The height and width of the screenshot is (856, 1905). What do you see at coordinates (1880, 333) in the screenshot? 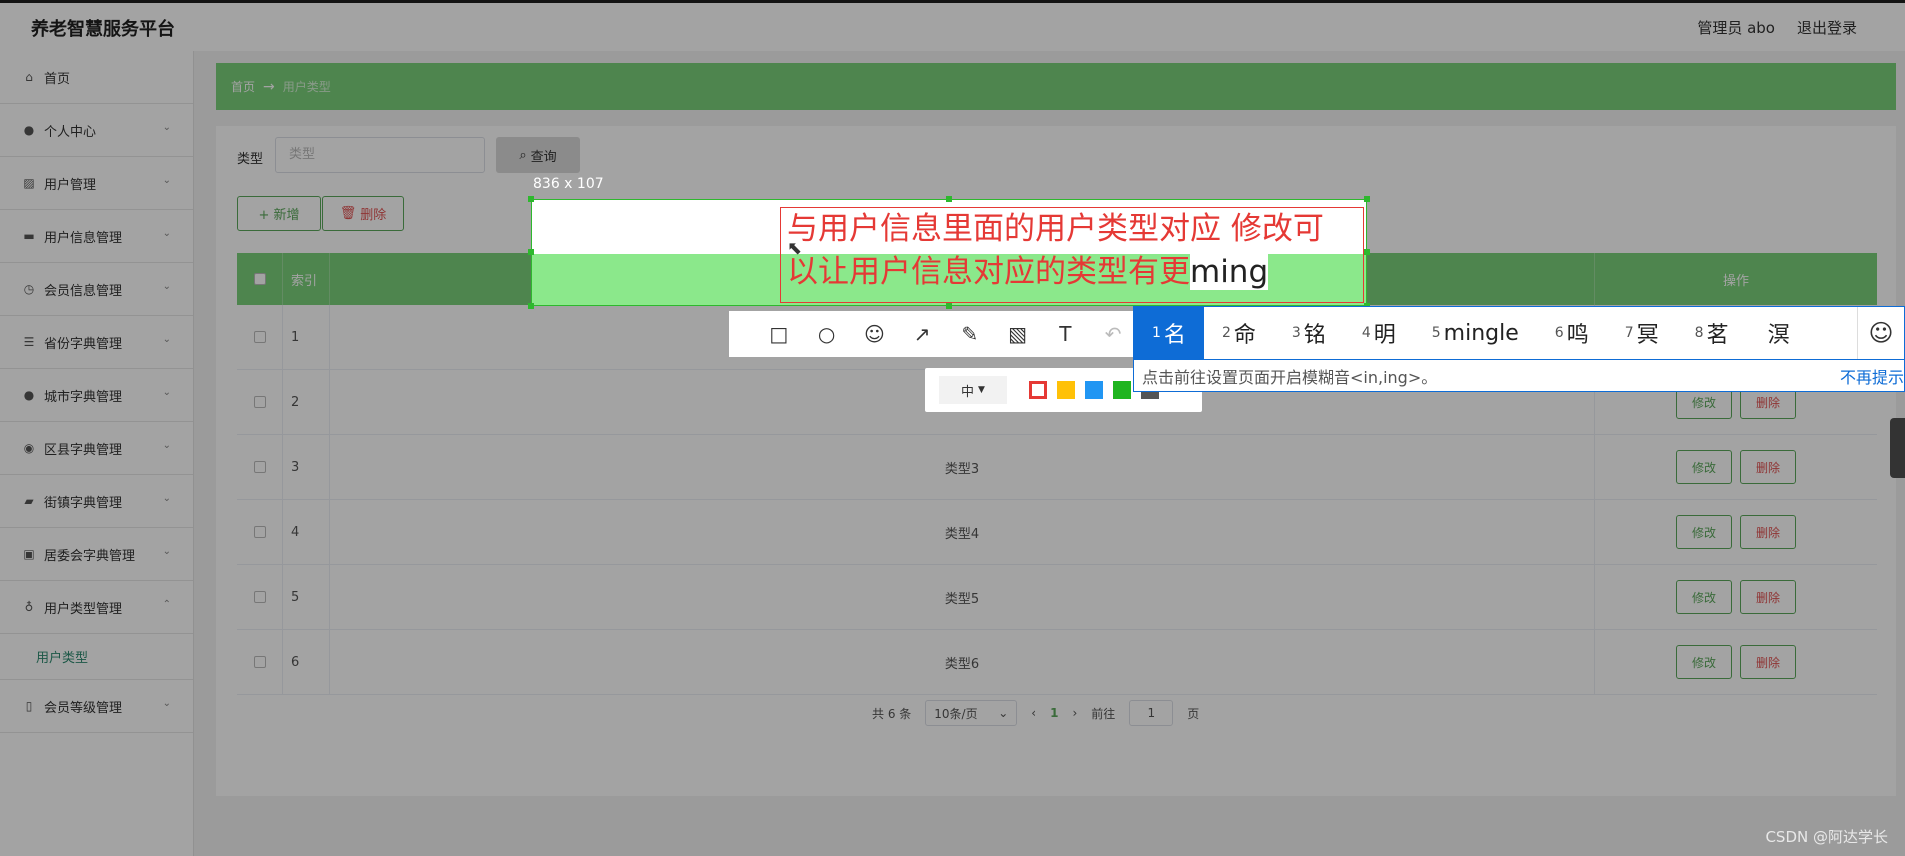
I see `emoji-icon: ☺` at bounding box center [1880, 333].